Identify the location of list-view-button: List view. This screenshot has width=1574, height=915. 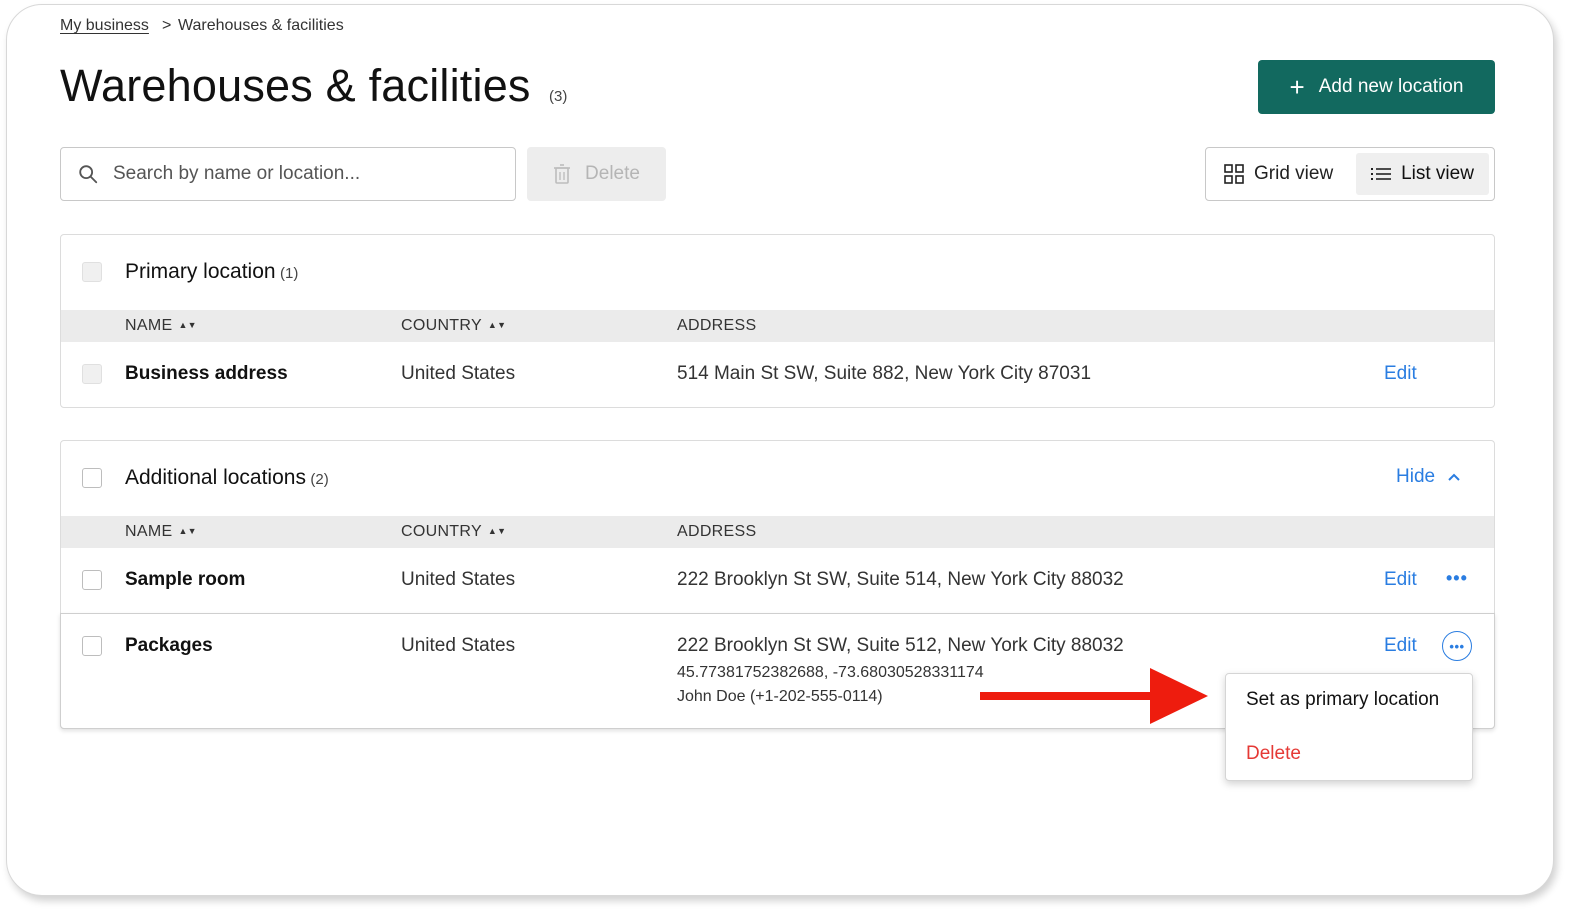
(1422, 174).